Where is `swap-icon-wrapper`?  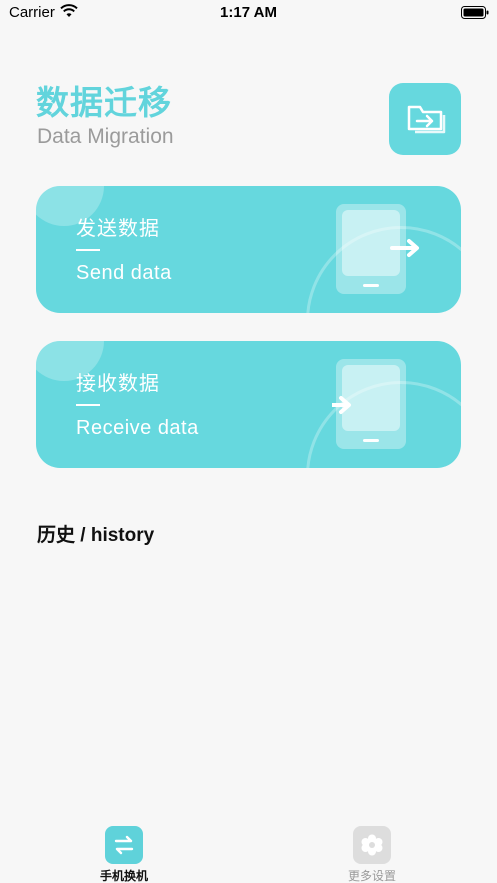 swap-icon-wrapper is located at coordinates (124, 845).